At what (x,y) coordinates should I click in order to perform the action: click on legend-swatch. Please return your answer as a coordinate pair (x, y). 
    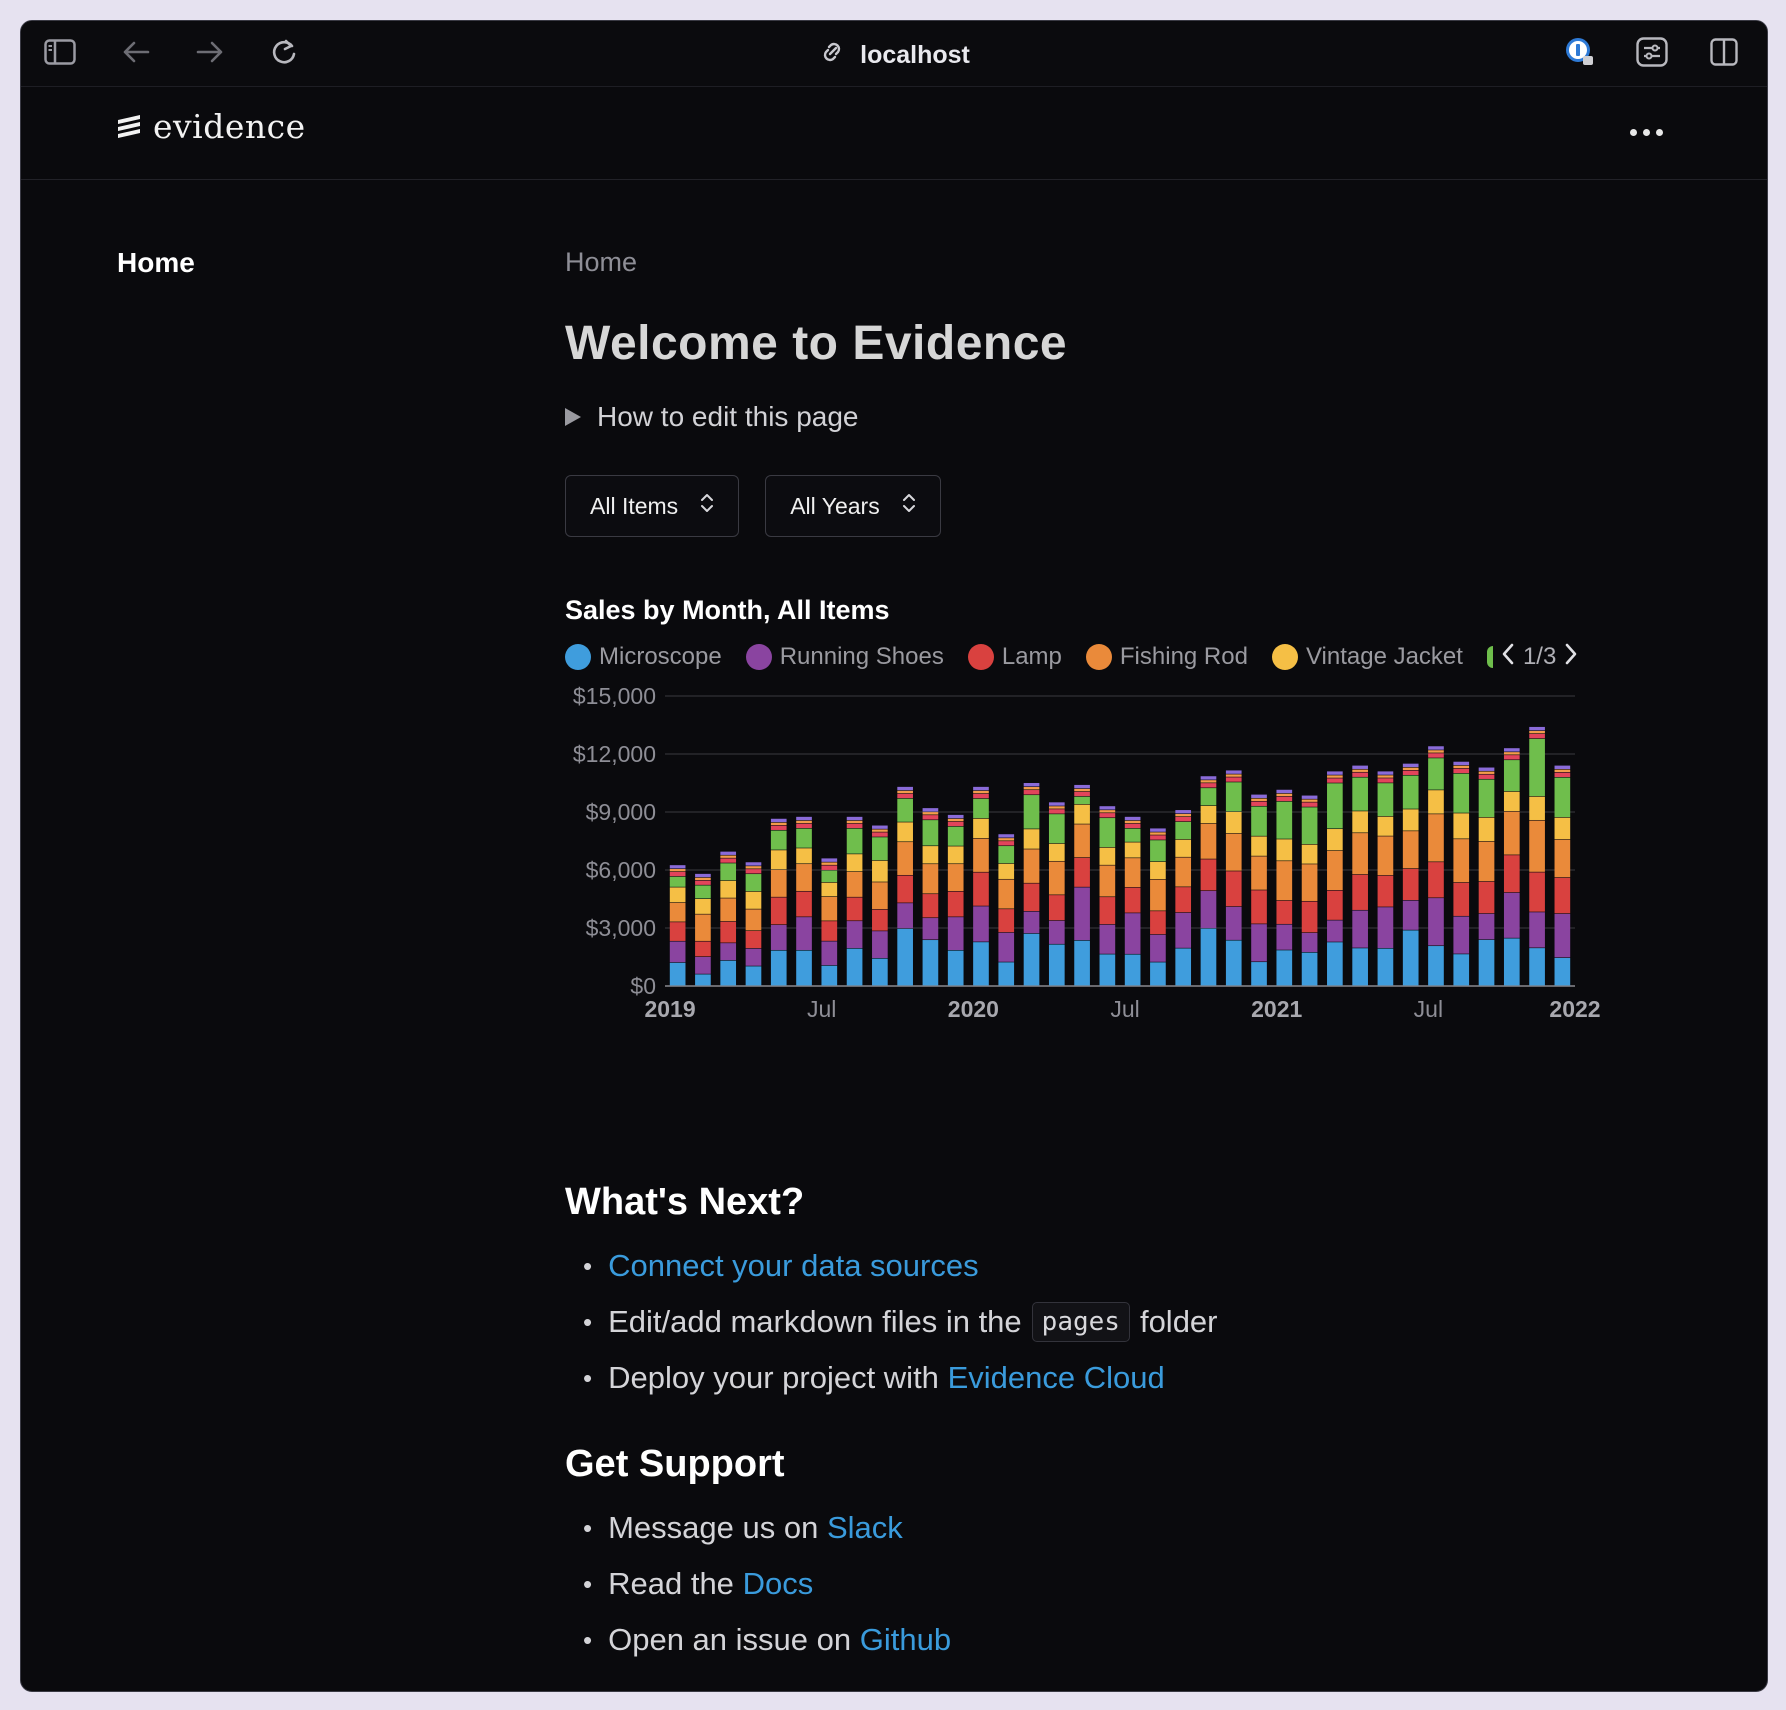
    Looking at the image, I should click on (758, 657).